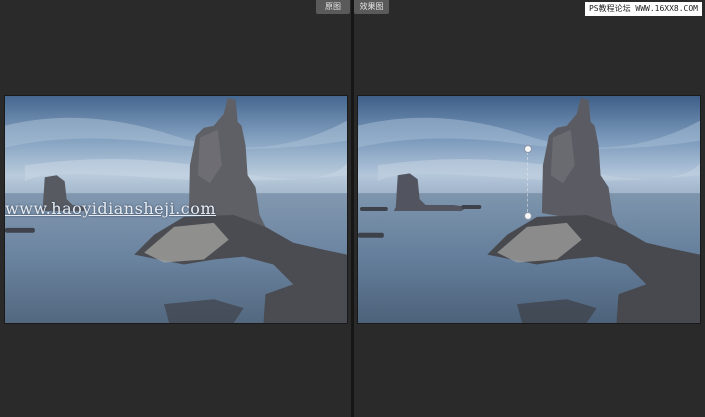  Describe the element at coordinates (111, 208) in the screenshot. I see `site-watermark-text: www.haoyidiansheji.com` at that location.